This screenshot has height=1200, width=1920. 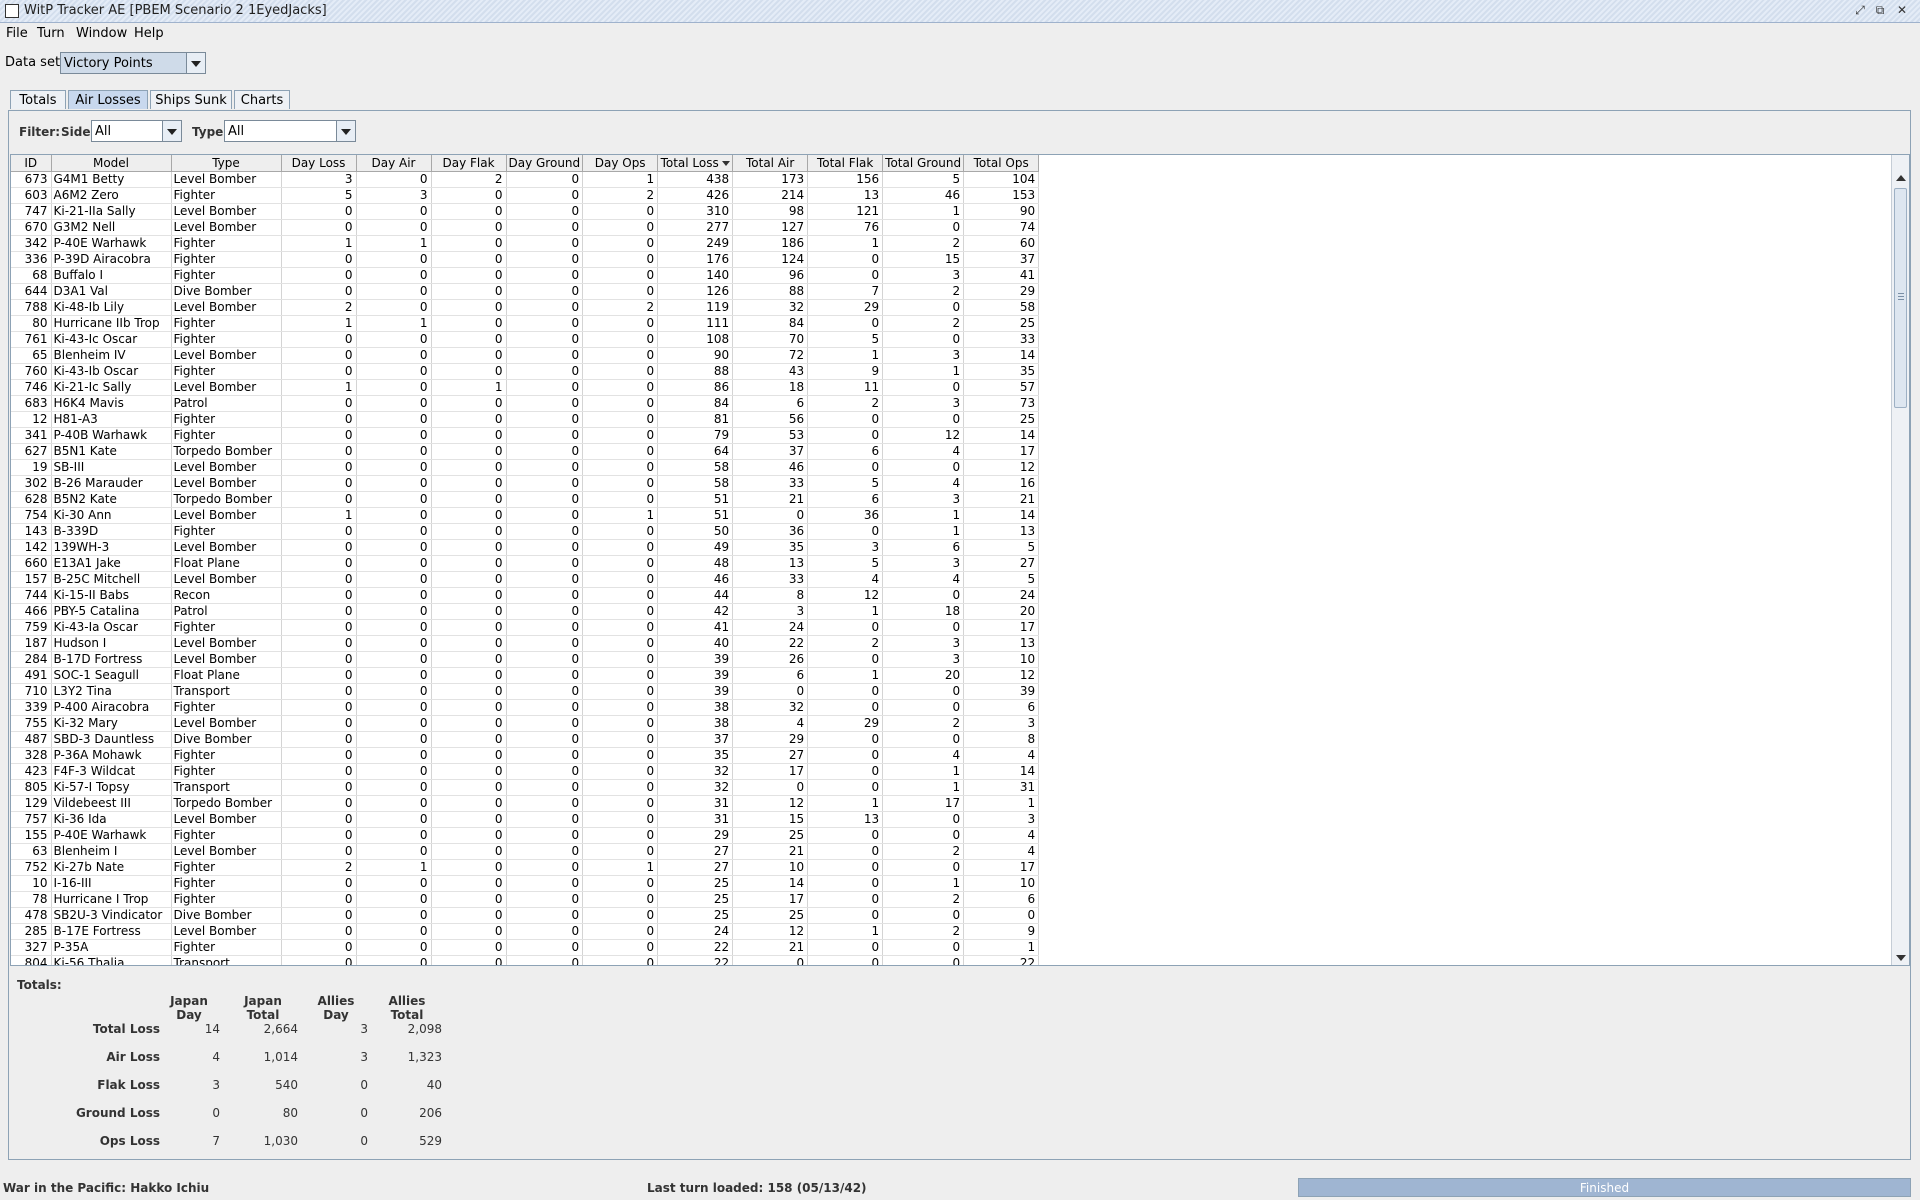 What do you see at coordinates (1900, 298) in the screenshot?
I see `scroll-thumb` at bounding box center [1900, 298].